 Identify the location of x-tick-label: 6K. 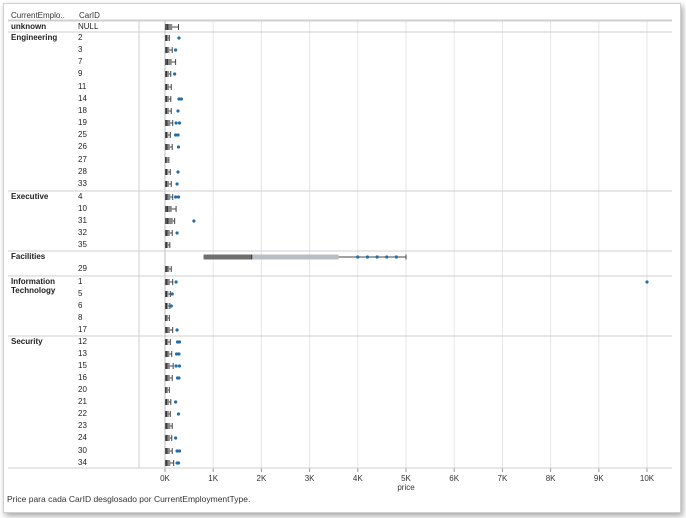
(454, 478).